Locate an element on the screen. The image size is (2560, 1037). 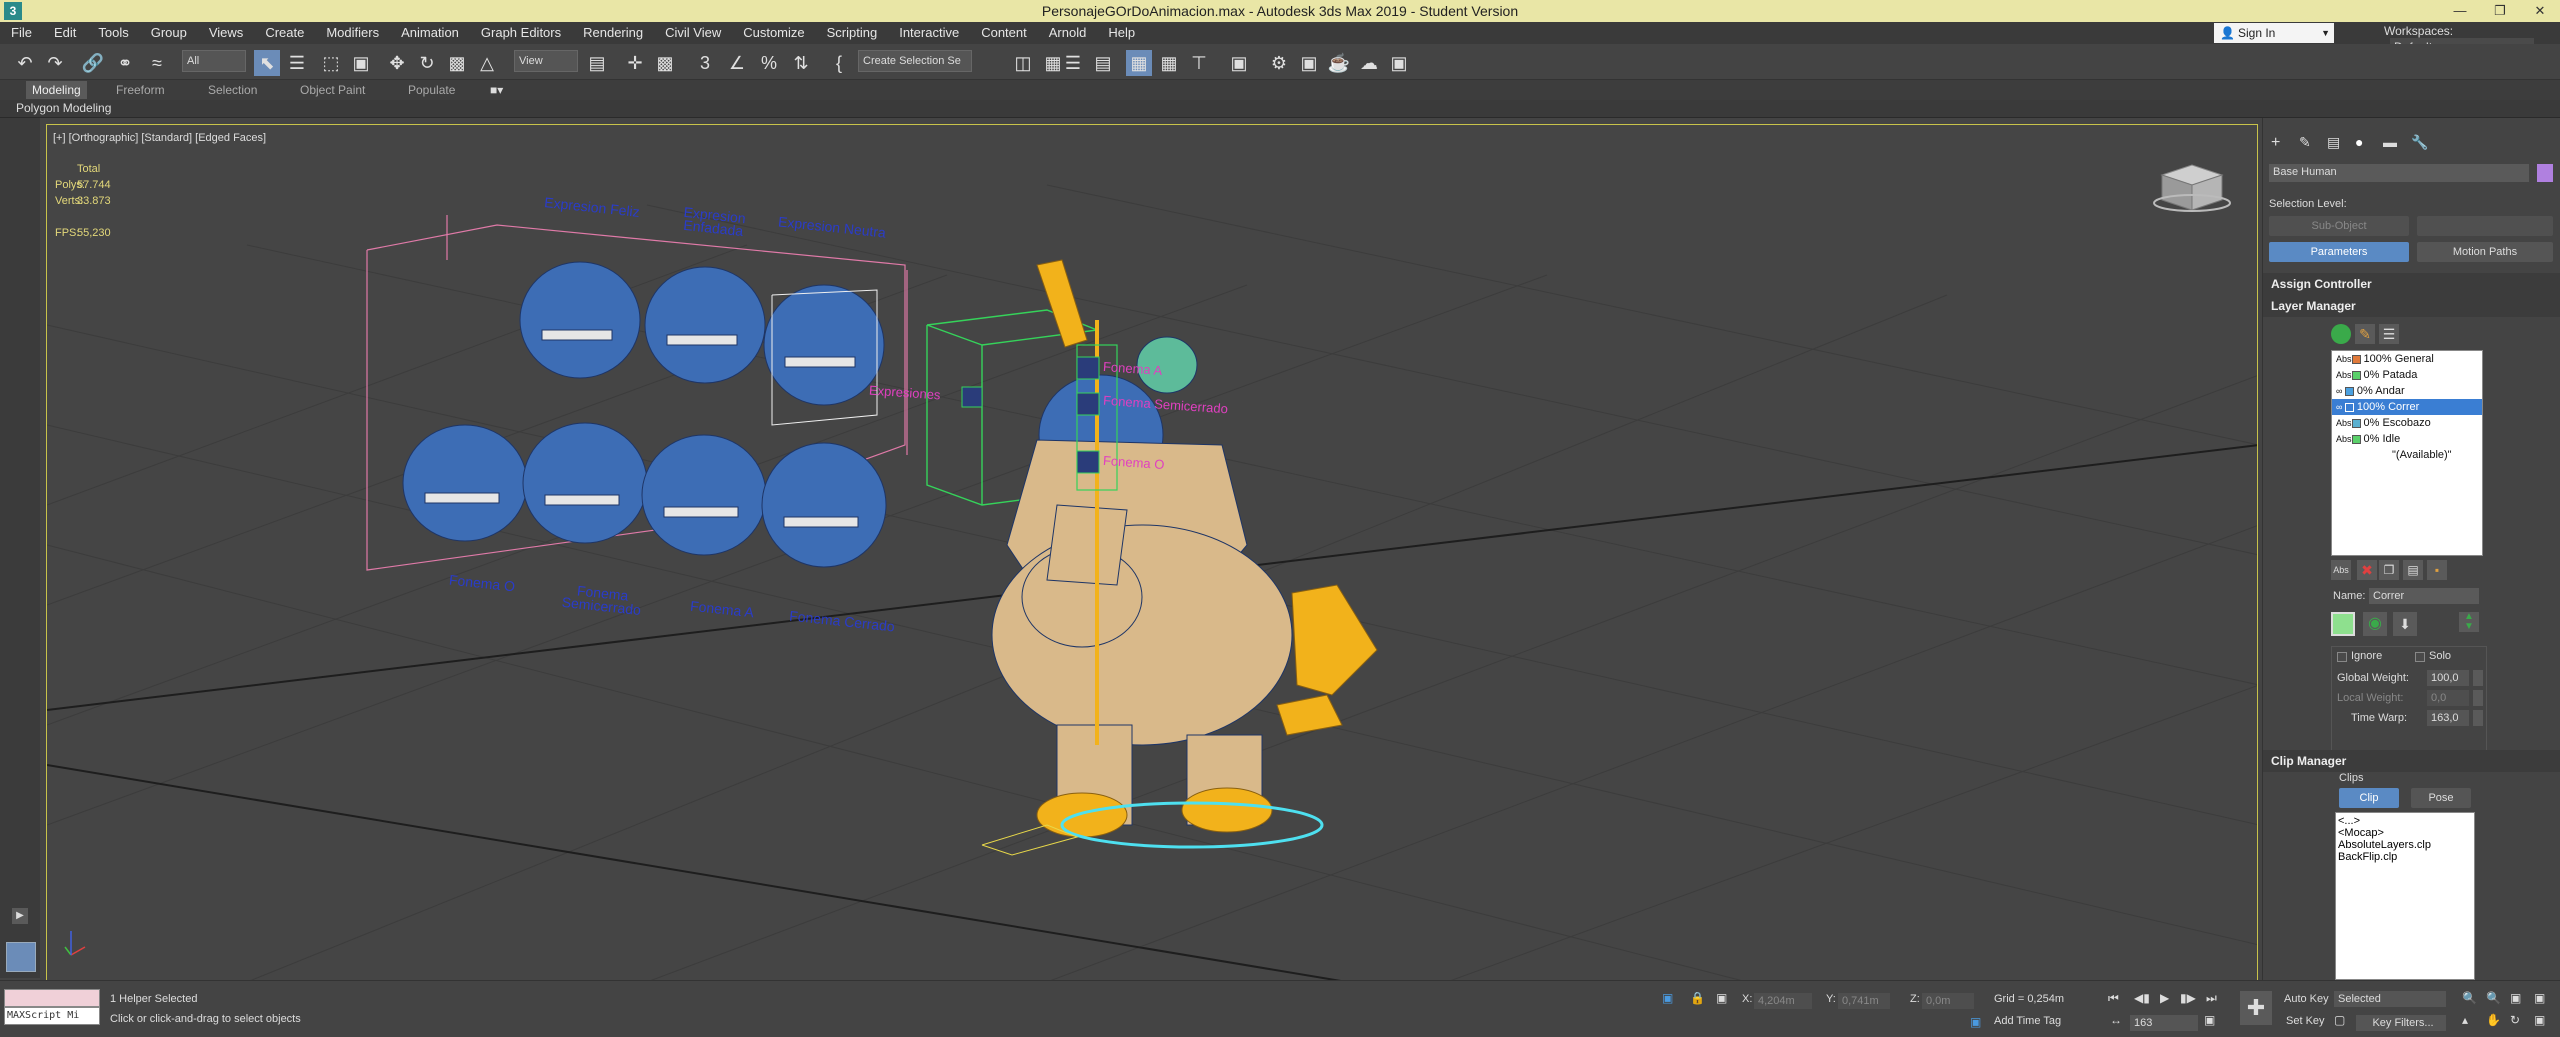
render-cloud-icon: ☁ is located at coordinates (1369, 63).